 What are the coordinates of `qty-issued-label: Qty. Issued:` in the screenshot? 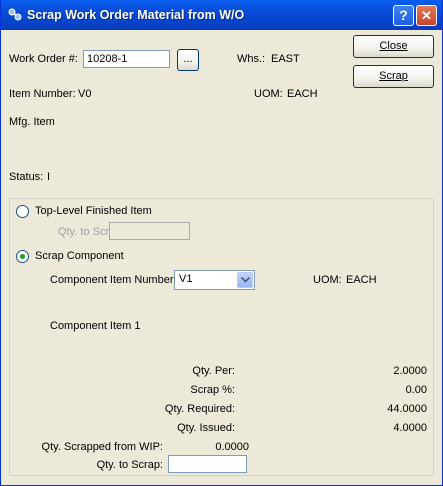 It's located at (206, 428).